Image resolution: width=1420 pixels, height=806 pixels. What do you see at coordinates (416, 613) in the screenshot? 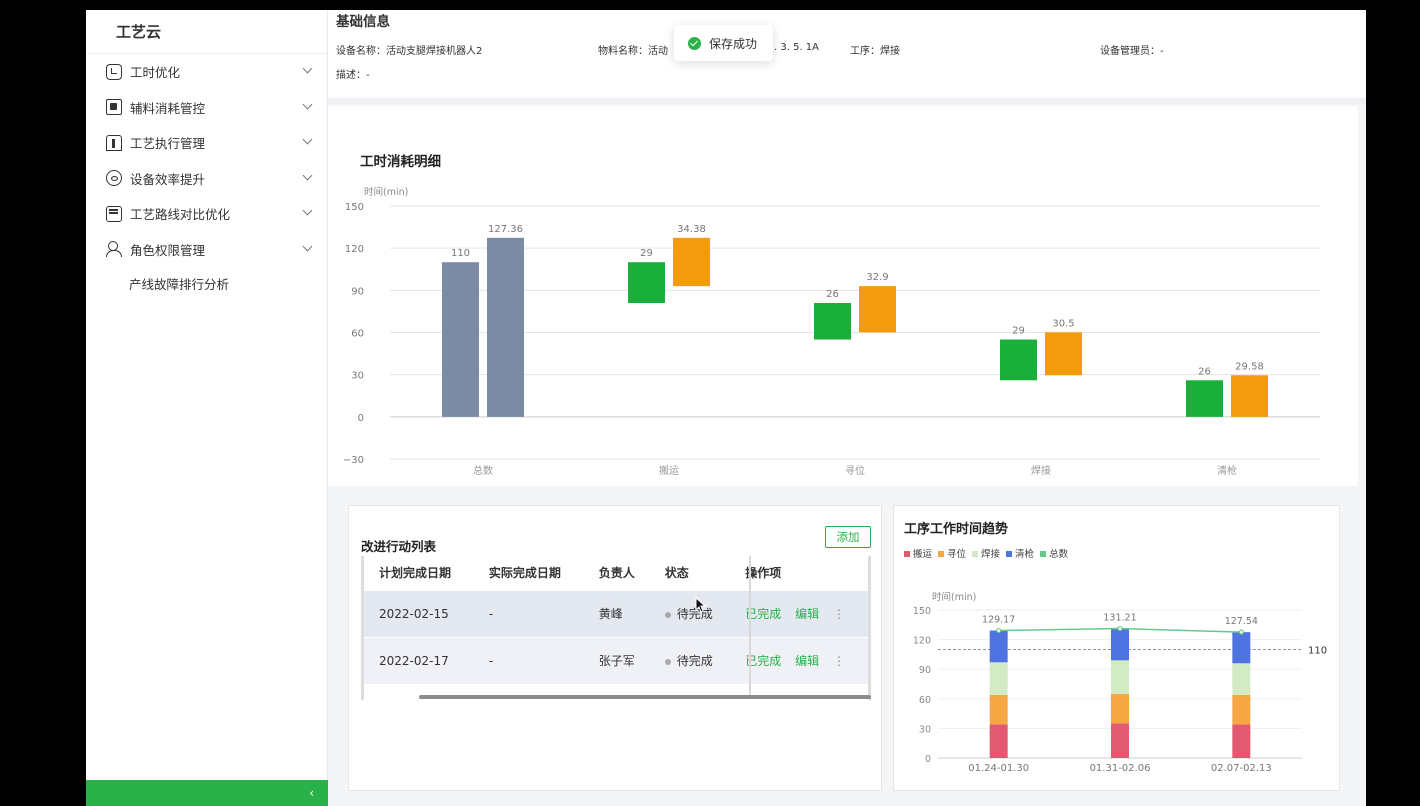
I see `planned-date: 2022-02-15` at bounding box center [416, 613].